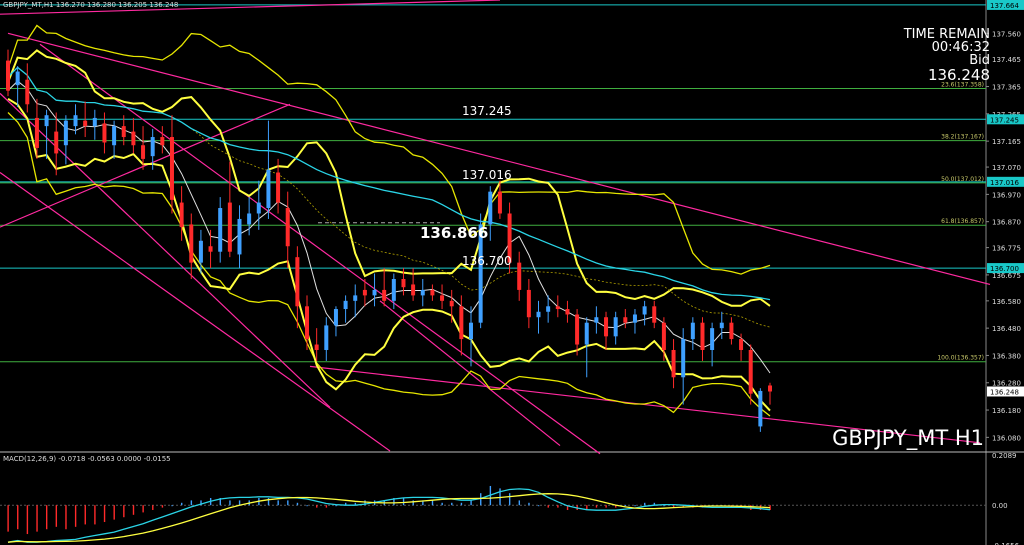 The width and height of the screenshot is (1024, 545). Describe the element at coordinates (962, 137) in the screenshot. I see `fibo-label: 38.2(137.167)` at that location.